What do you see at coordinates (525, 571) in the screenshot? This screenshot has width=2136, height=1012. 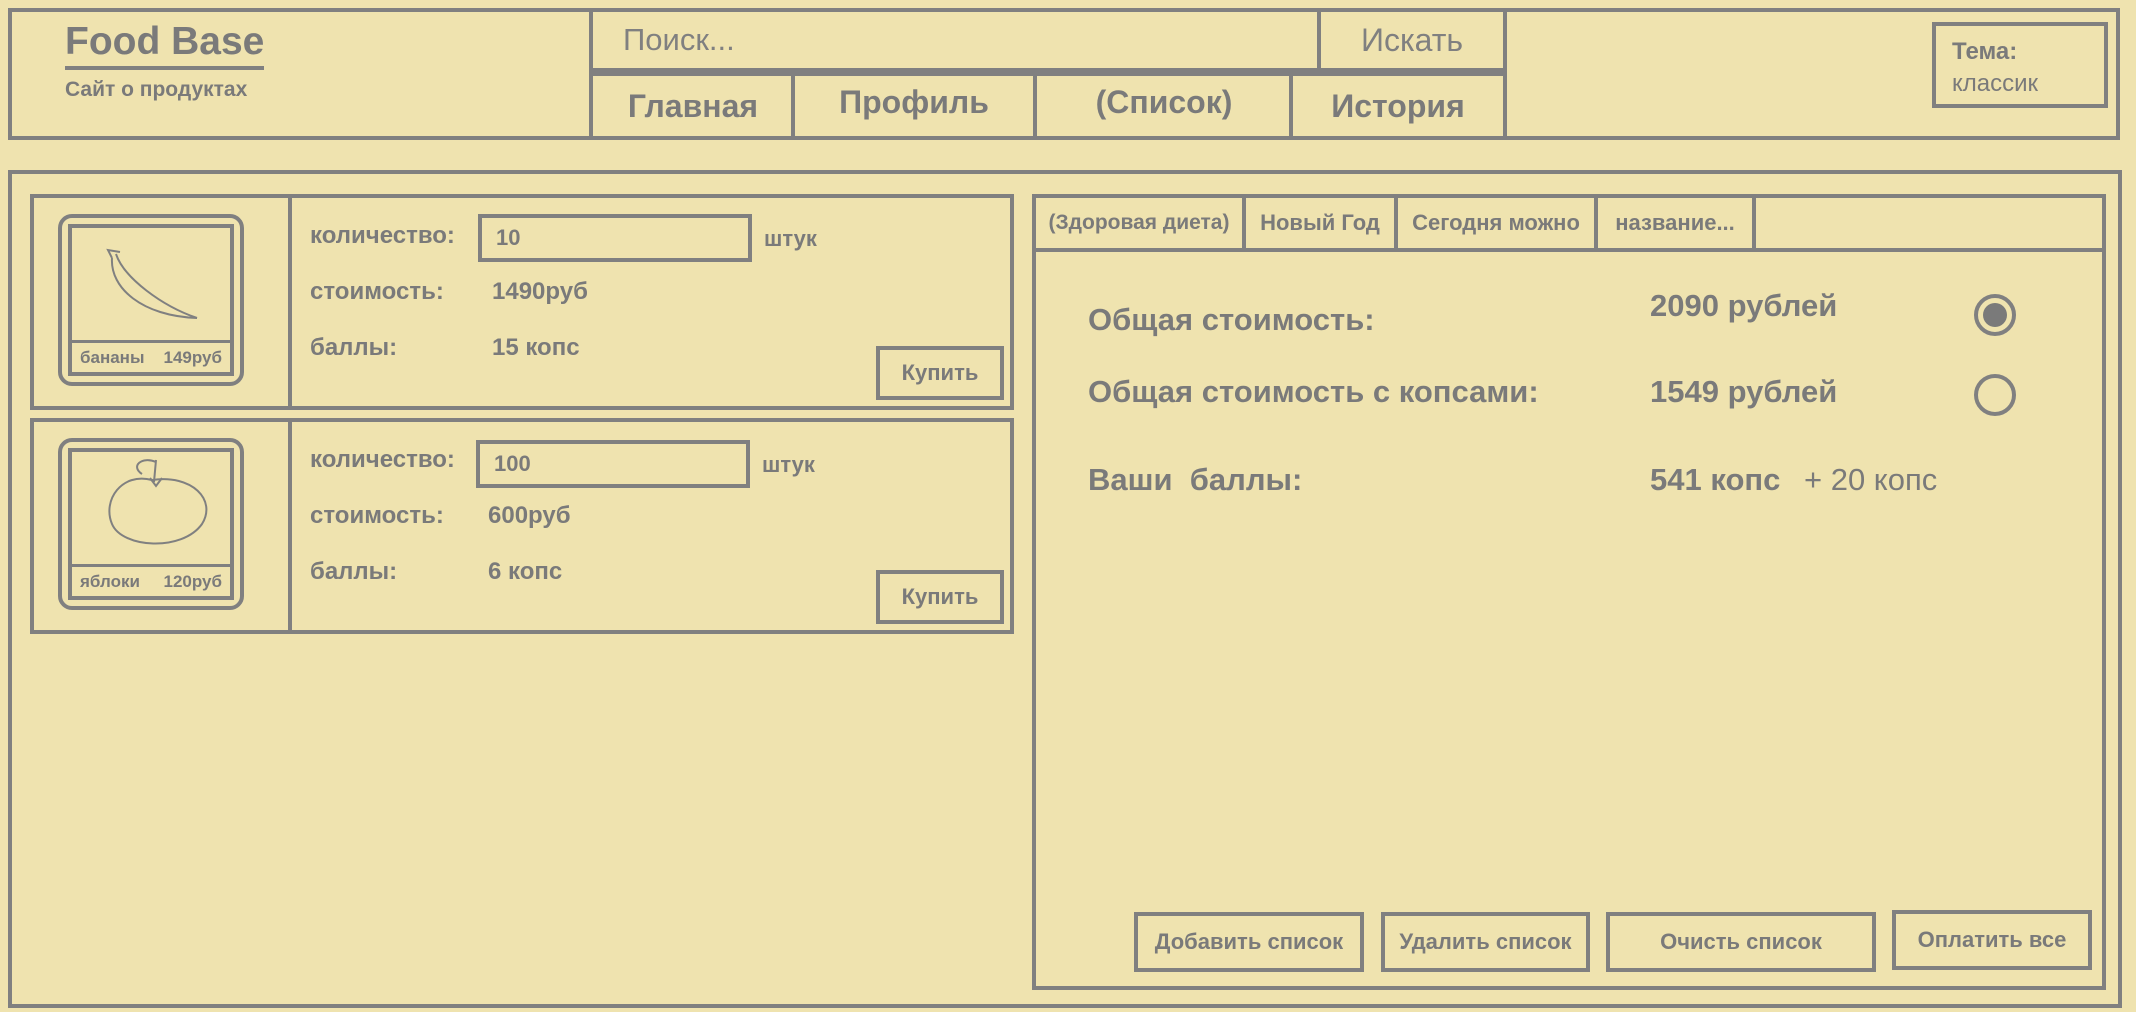 I see `points-value: 6 копс` at bounding box center [525, 571].